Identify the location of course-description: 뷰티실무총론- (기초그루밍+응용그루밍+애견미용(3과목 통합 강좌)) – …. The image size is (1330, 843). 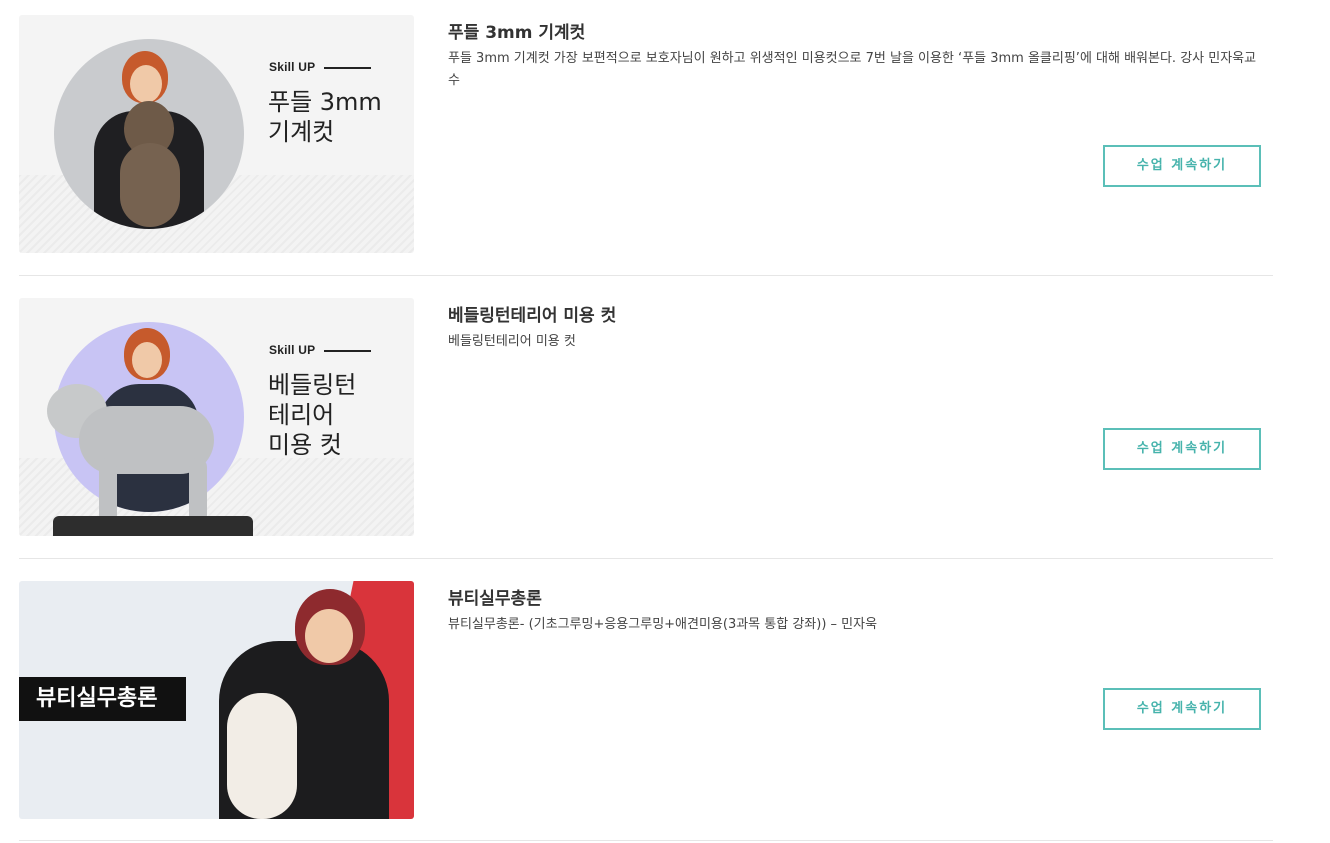
(663, 624).